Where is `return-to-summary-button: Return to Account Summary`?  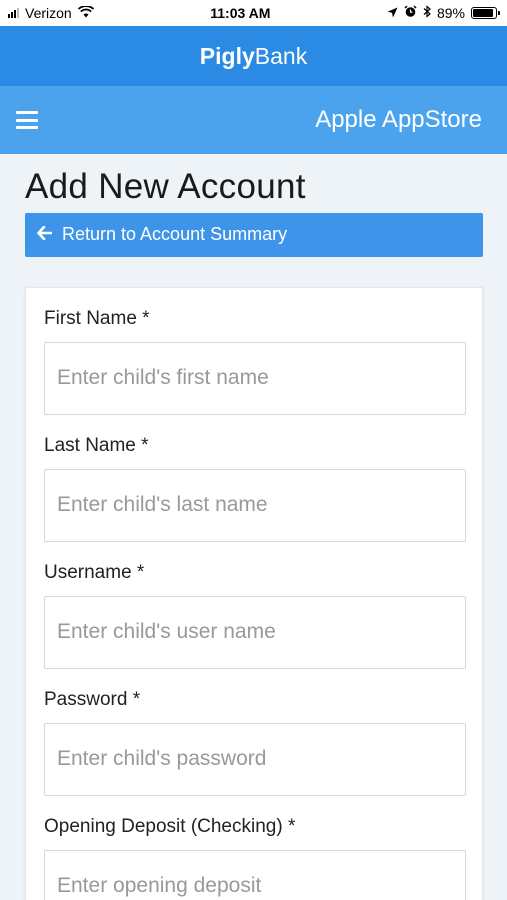
return-to-summary-button: Return to Account Summary is located at coordinates (254, 234).